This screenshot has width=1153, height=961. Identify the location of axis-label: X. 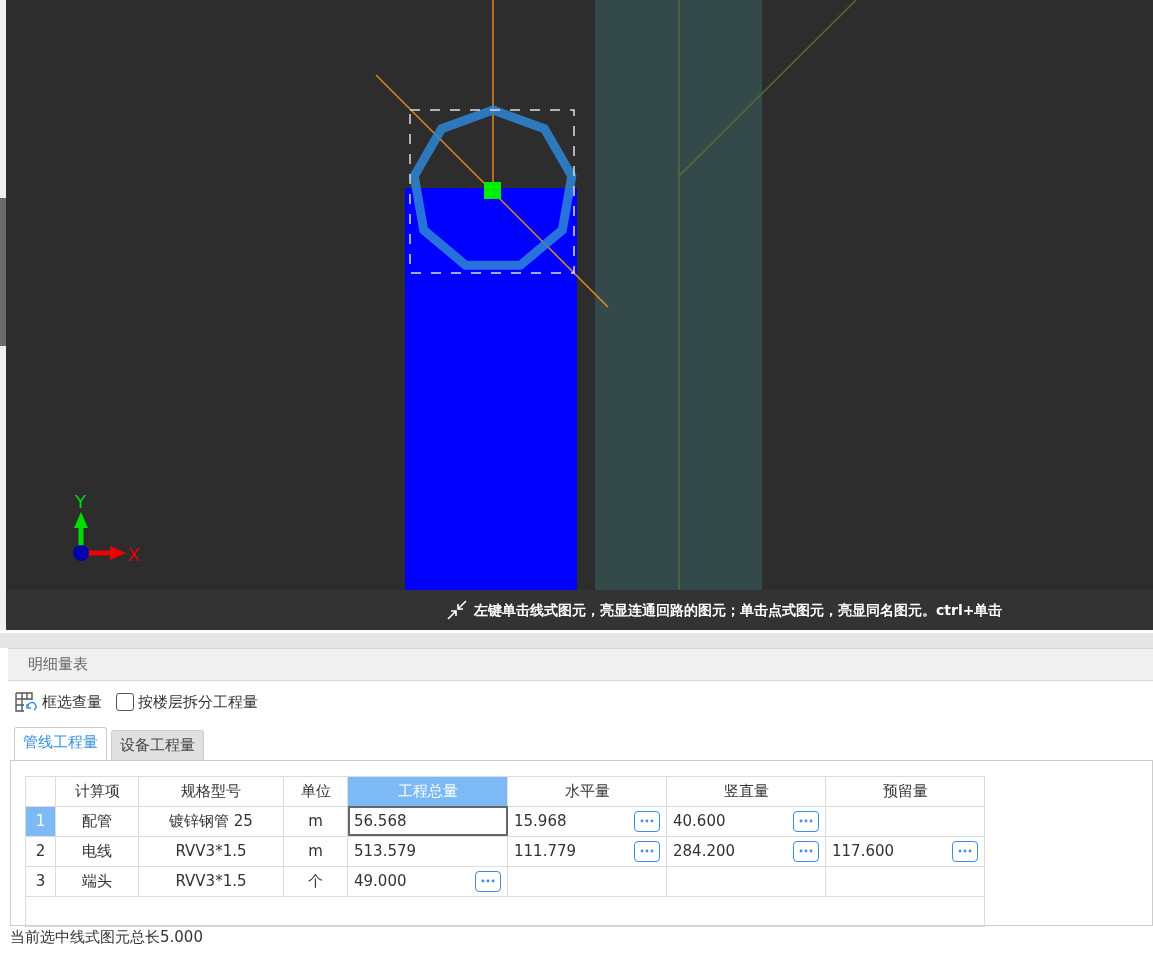
(134, 554).